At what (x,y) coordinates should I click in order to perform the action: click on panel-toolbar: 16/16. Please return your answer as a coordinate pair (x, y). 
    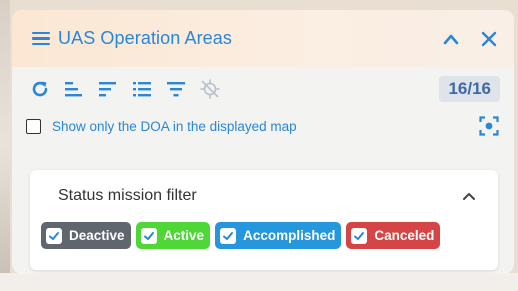
    Looking at the image, I should click on (263, 89).